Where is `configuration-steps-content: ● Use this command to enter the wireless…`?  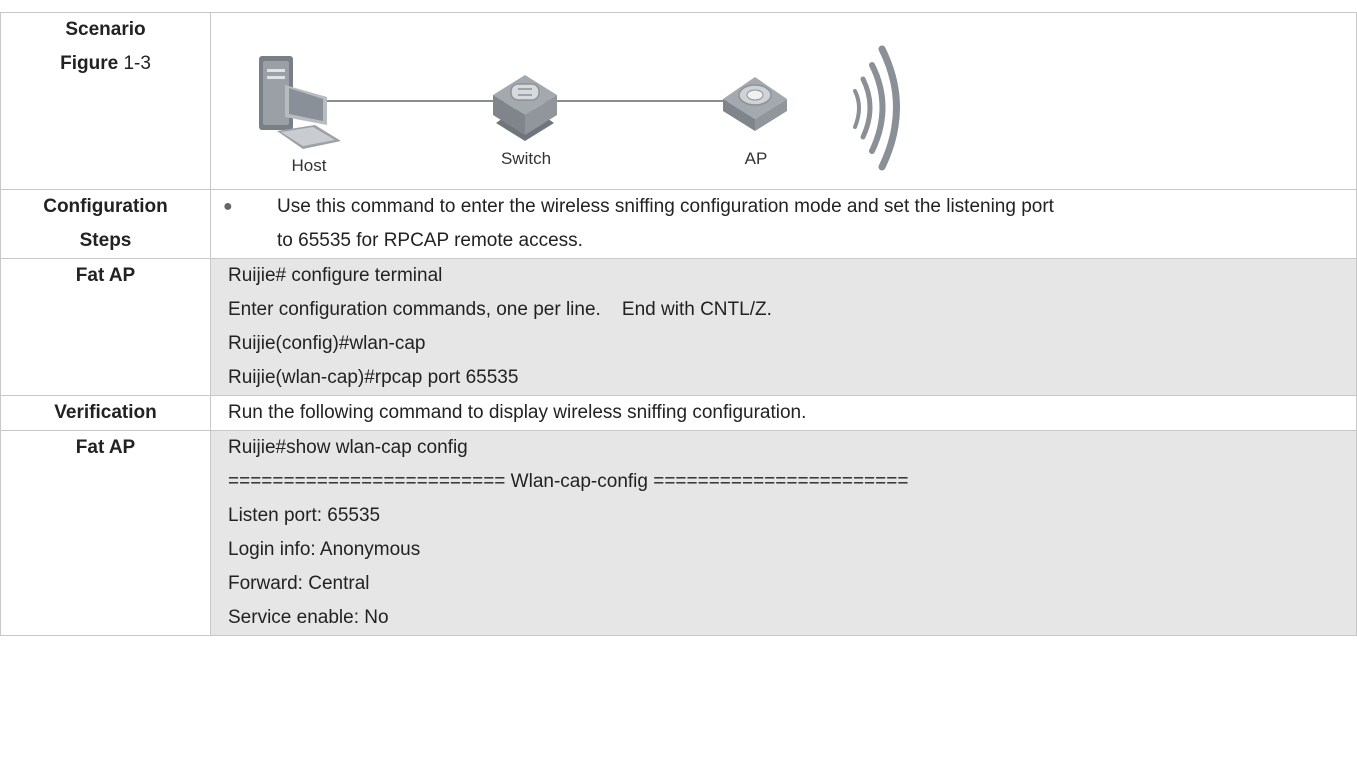
configuration-steps-content: ● Use this command to enter the wireless… is located at coordinates (783, 224).